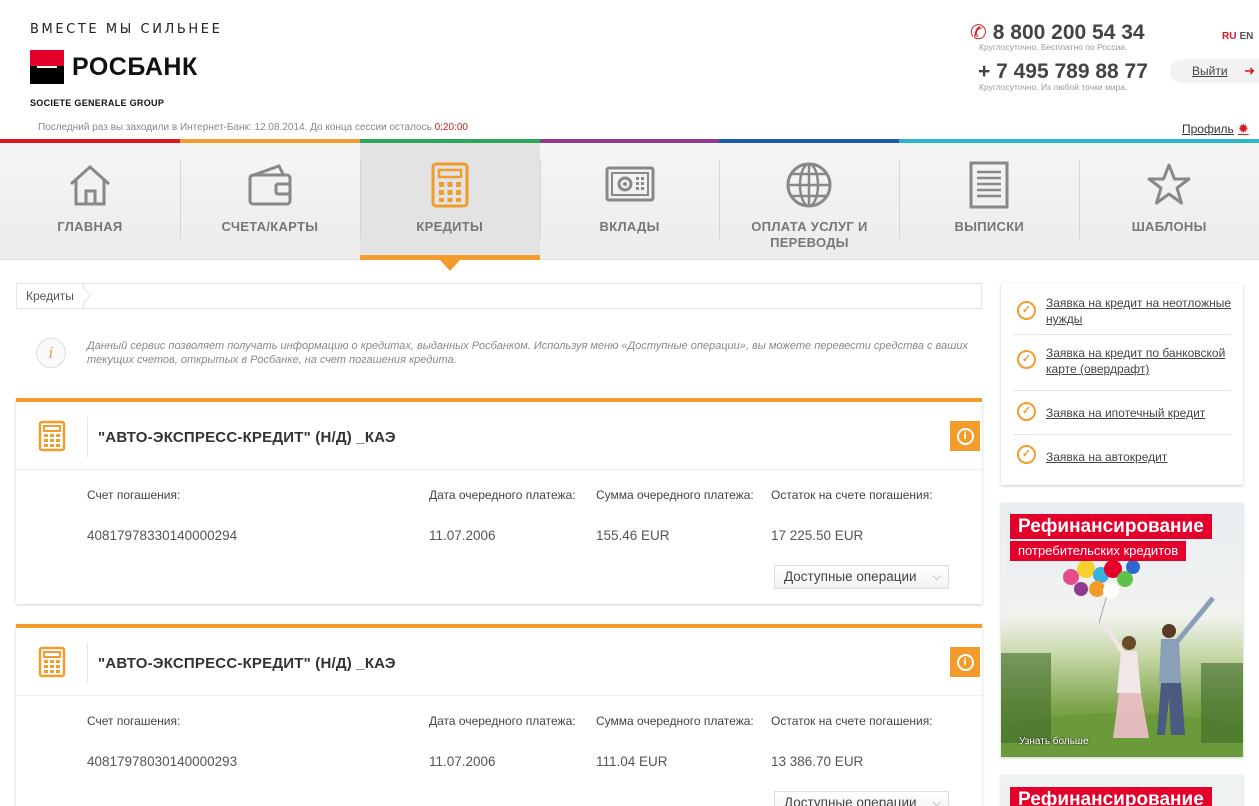  I want to click on nav-credits: КРЕДИТЫ, so click(449, 207).